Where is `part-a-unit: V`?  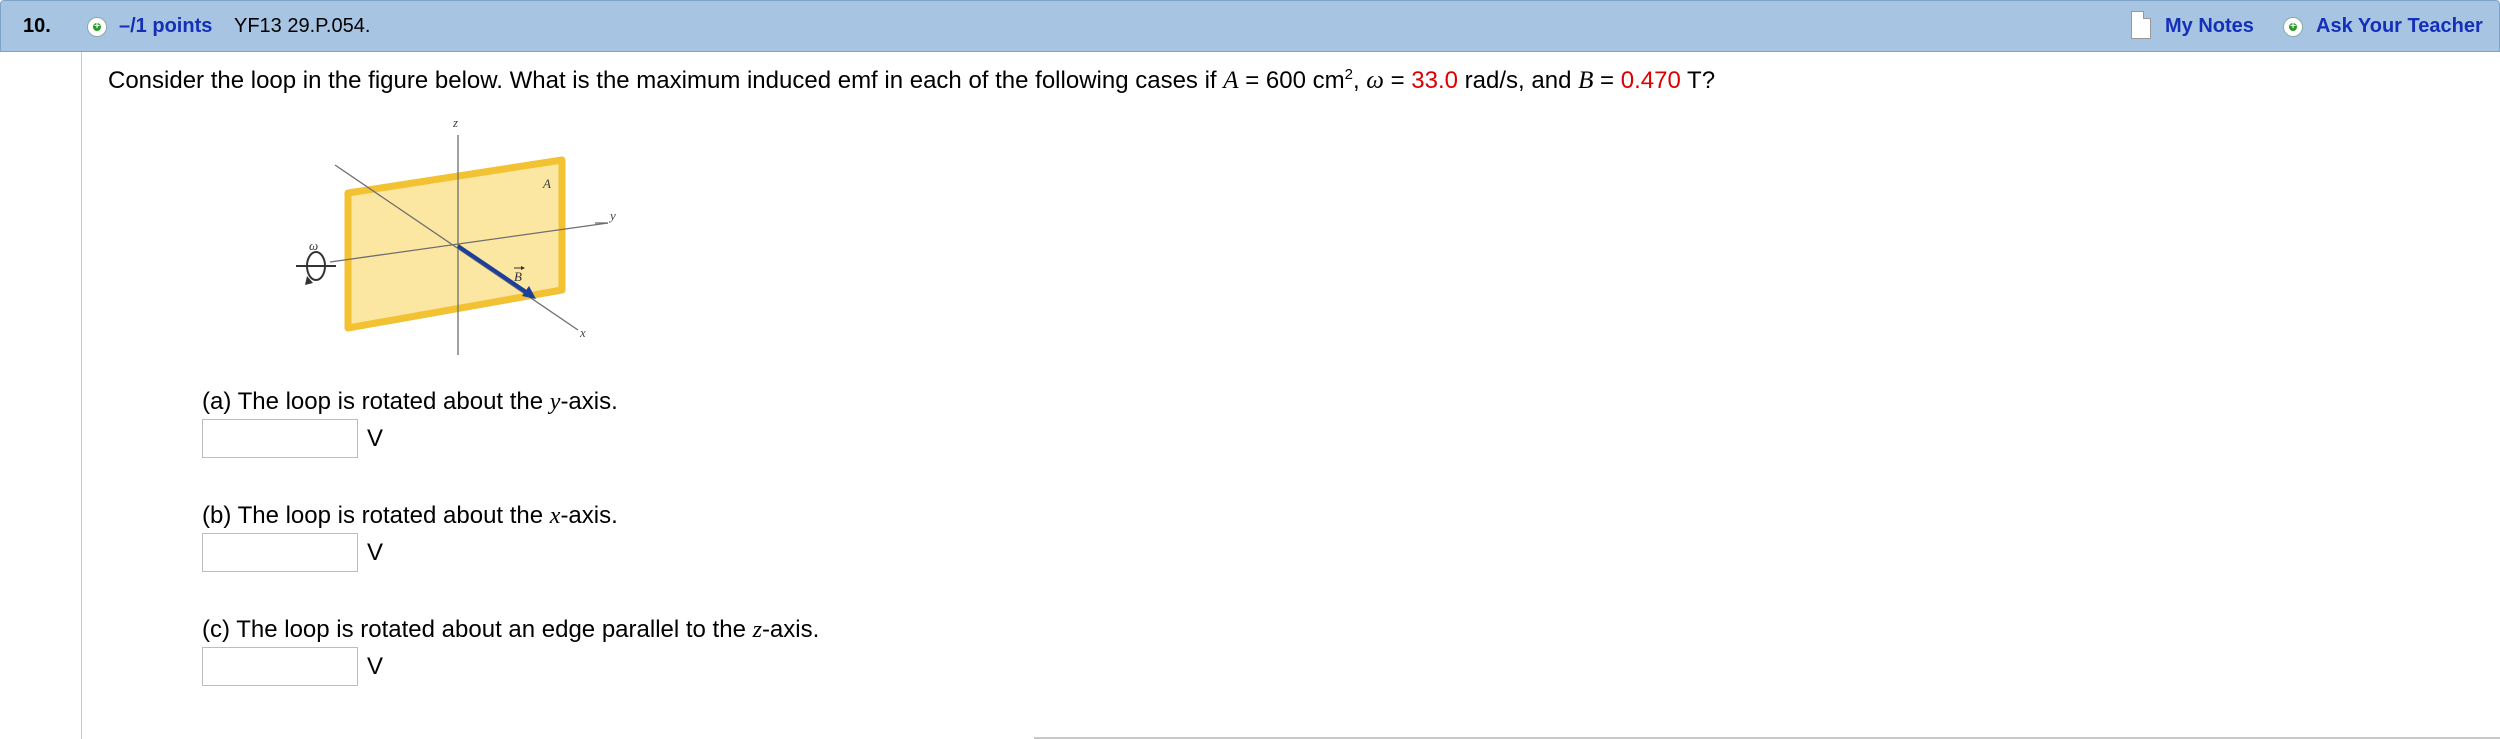 part-a-unit: V is located at coordinates (375, 438).